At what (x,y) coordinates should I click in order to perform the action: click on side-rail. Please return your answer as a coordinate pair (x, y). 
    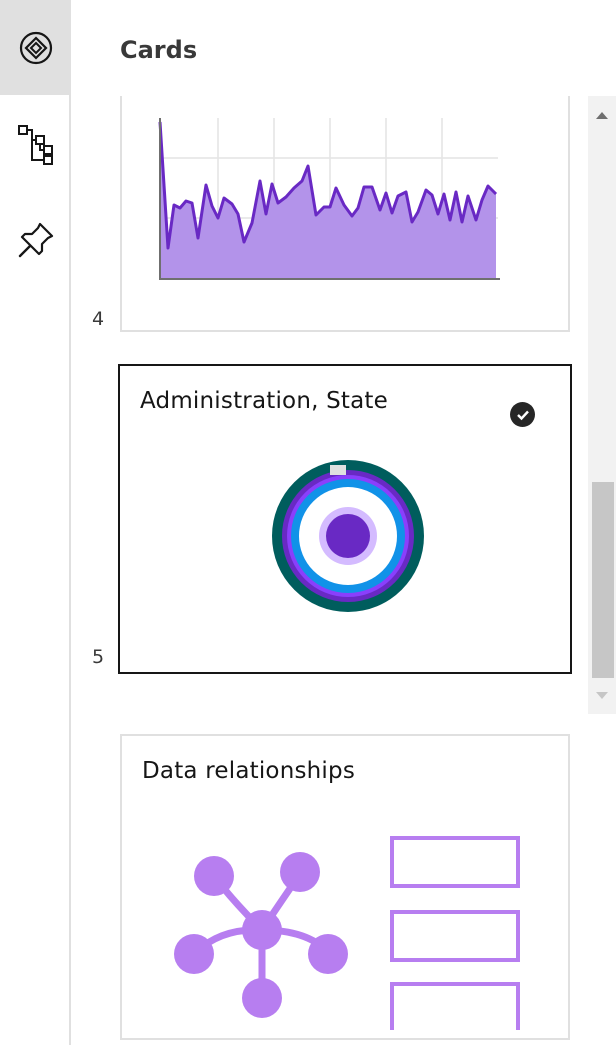
    Looking at the image, I should click on (35, 522).